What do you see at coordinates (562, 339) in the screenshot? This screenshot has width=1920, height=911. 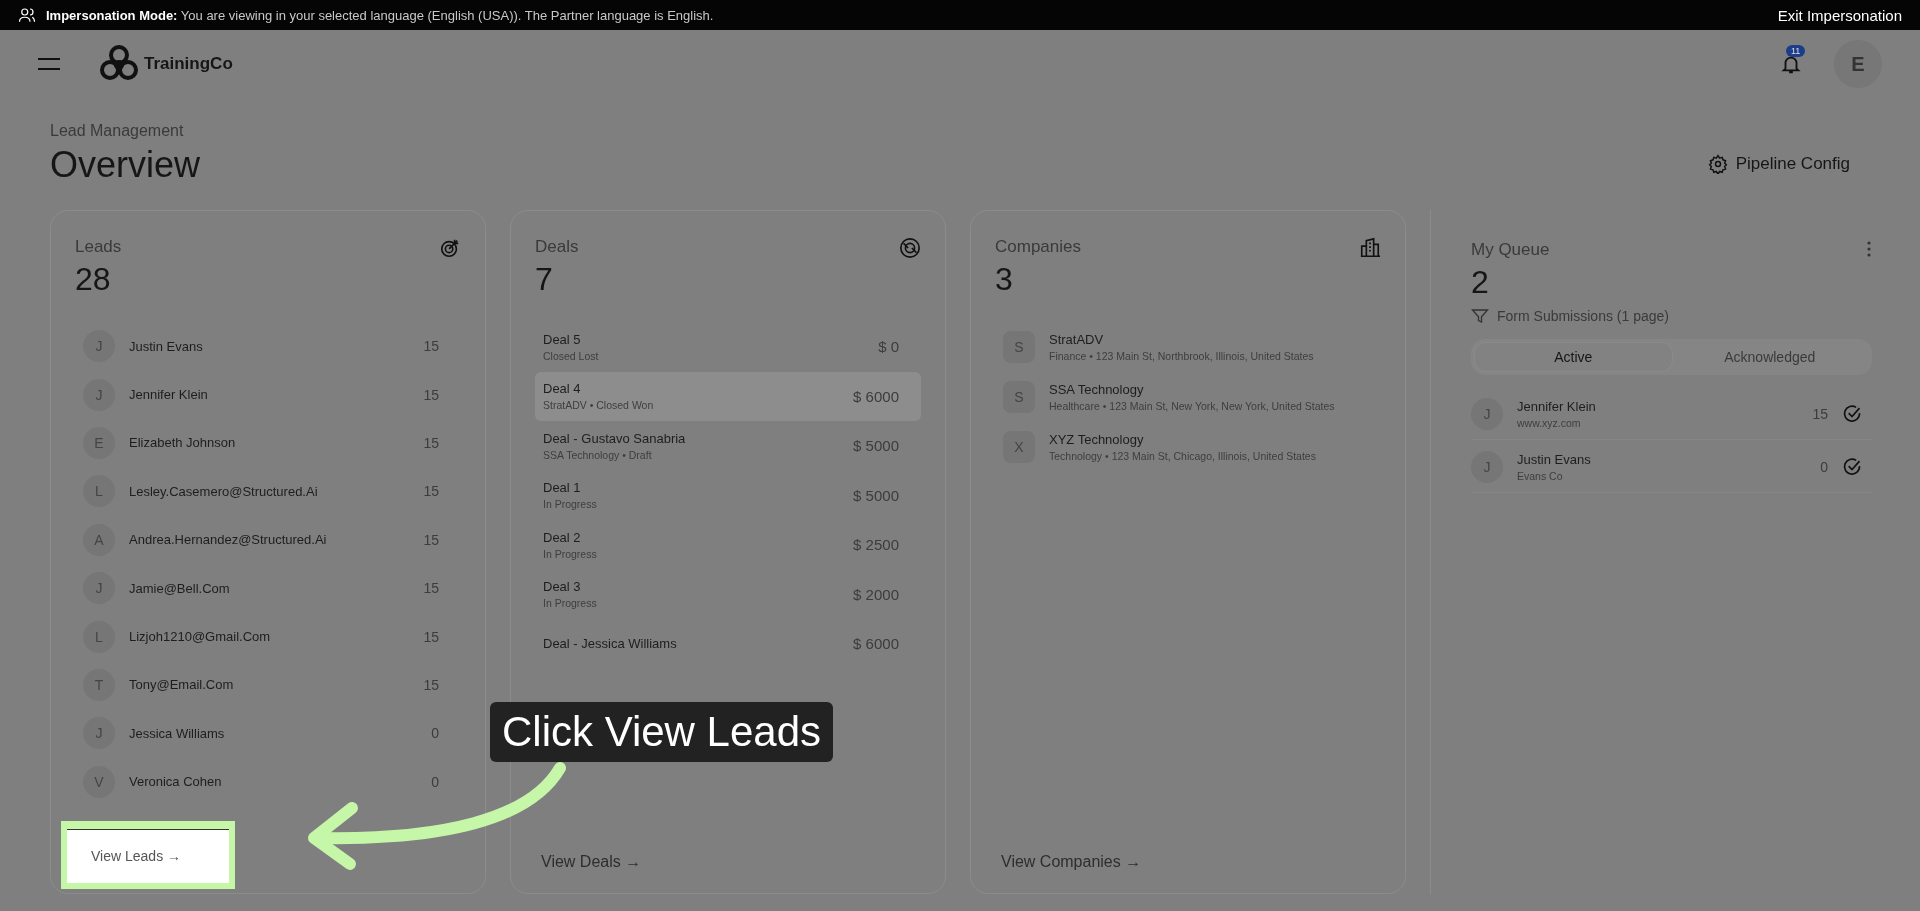 I see `deal-name: Deal 5` at bounding box center [562, 339].